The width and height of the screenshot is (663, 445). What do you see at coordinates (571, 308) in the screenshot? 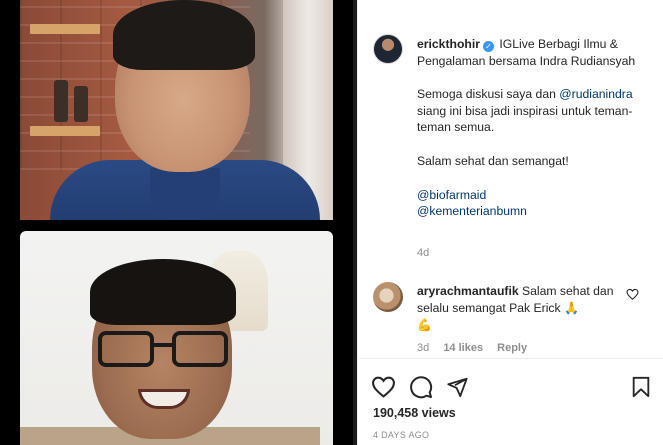
I see `pray-emoji-icon: 🙏` at bounding box center [571, 308].